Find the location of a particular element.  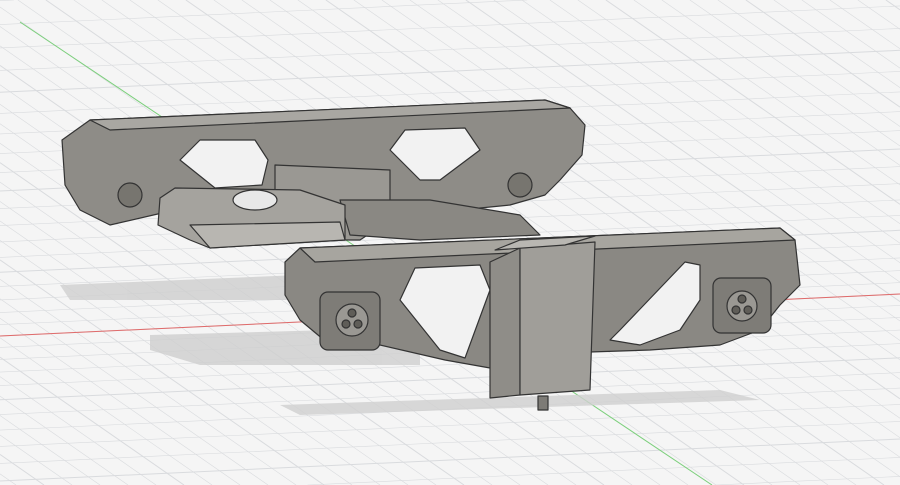

front-axle-box-left is located at coordinates (350, 321).